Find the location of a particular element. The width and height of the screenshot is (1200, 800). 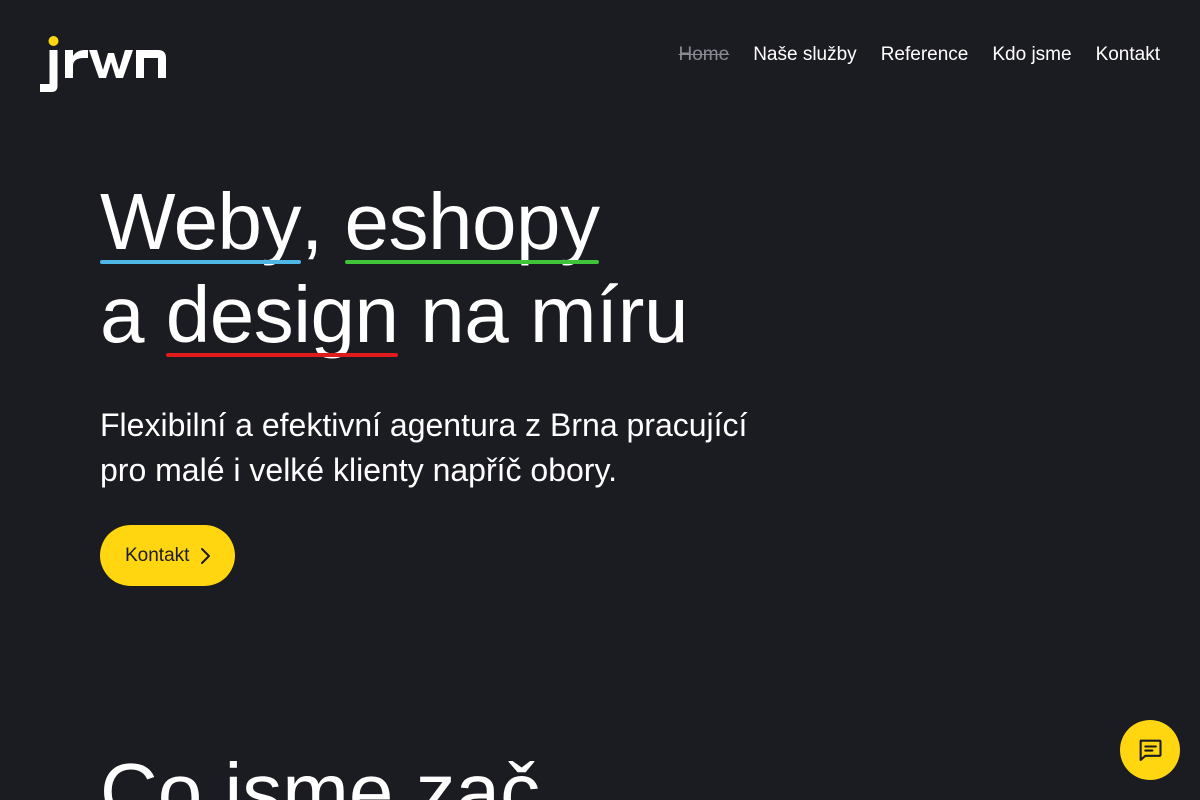

nav-item-about: Kdo jsme is located at coordinates (1031, 55).